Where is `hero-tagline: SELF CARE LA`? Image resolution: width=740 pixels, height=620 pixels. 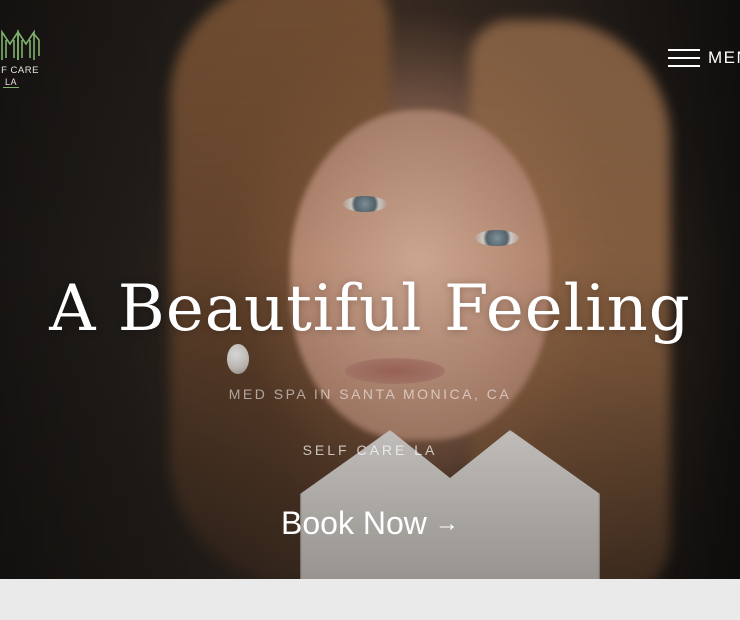 hero-tagline: SELF CARE LA is located at coordinates (370, 450).